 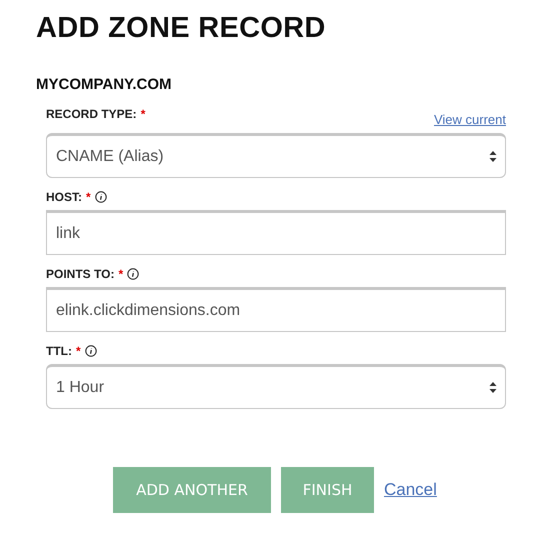 What do you see at coordinates (276, 309) in the screenshot?
I see `input-field: elink.clickdimensions.com` at bounding box center [276, 309].